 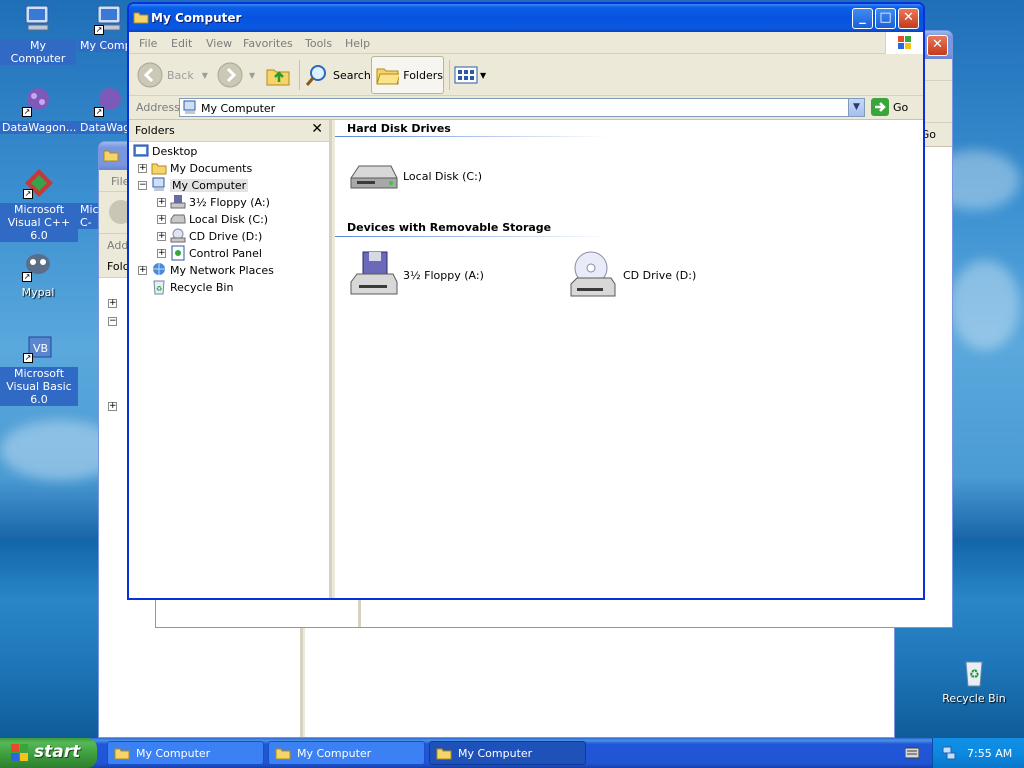 What do you see at coordinates (889, 107) in the screenshot?
I see `go-button: Go` at bounding box center [889, 107].